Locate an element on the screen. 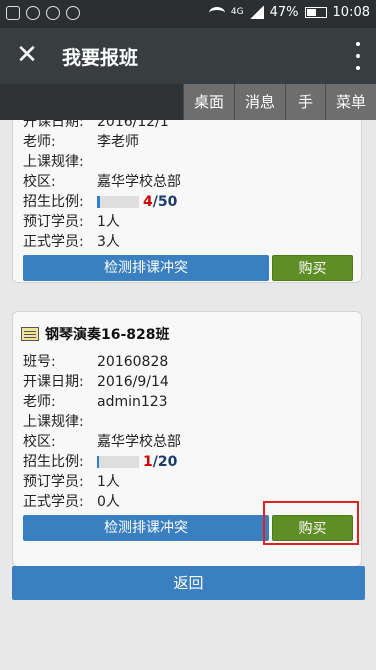  page-title: 我要报班 is located at coordinates (100, 58).